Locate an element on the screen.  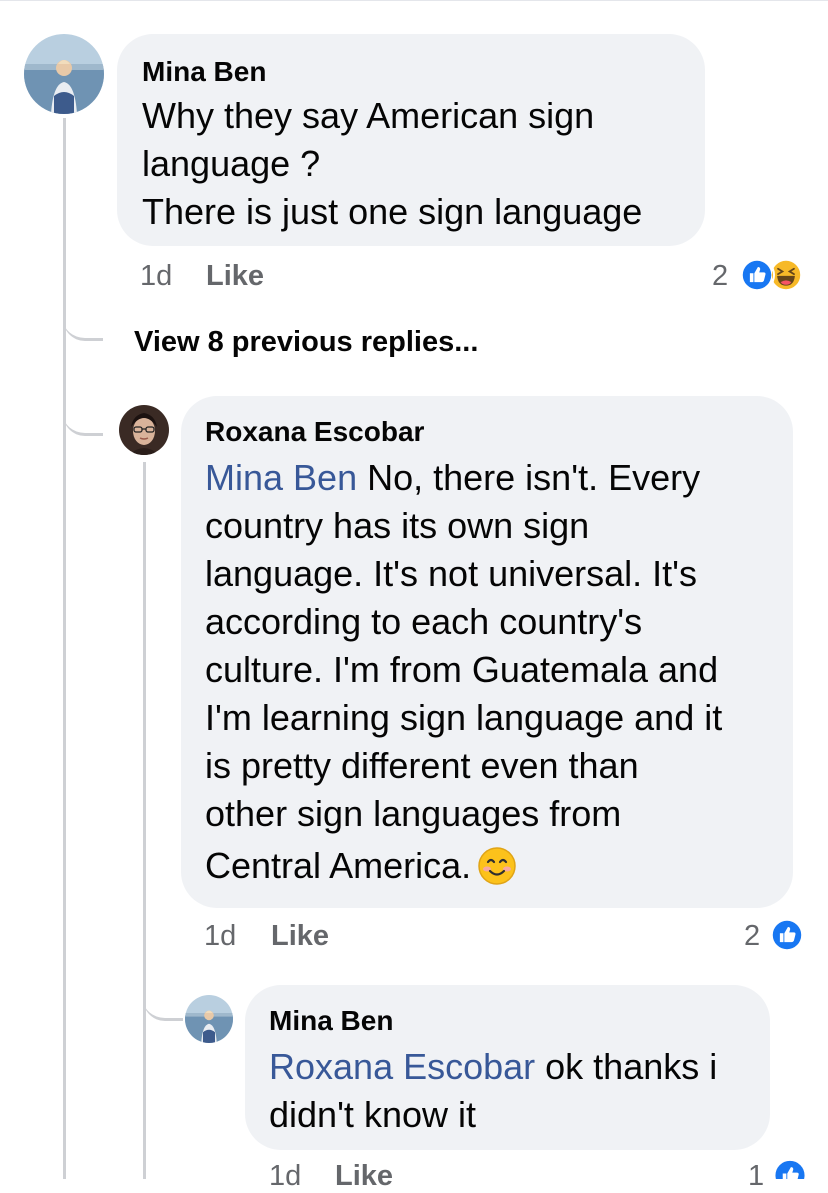
reply-line: country has its own sign is located at coordinates (397, 525).